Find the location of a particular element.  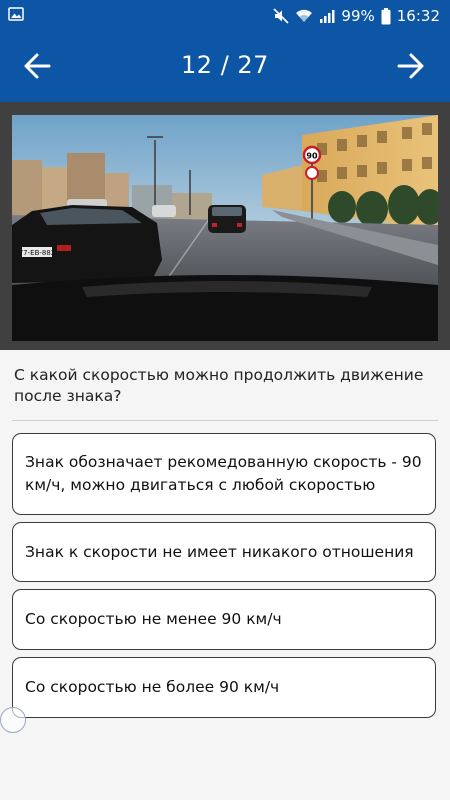

status-bar: 99% 16:32 is located at coordinates (225, 15).